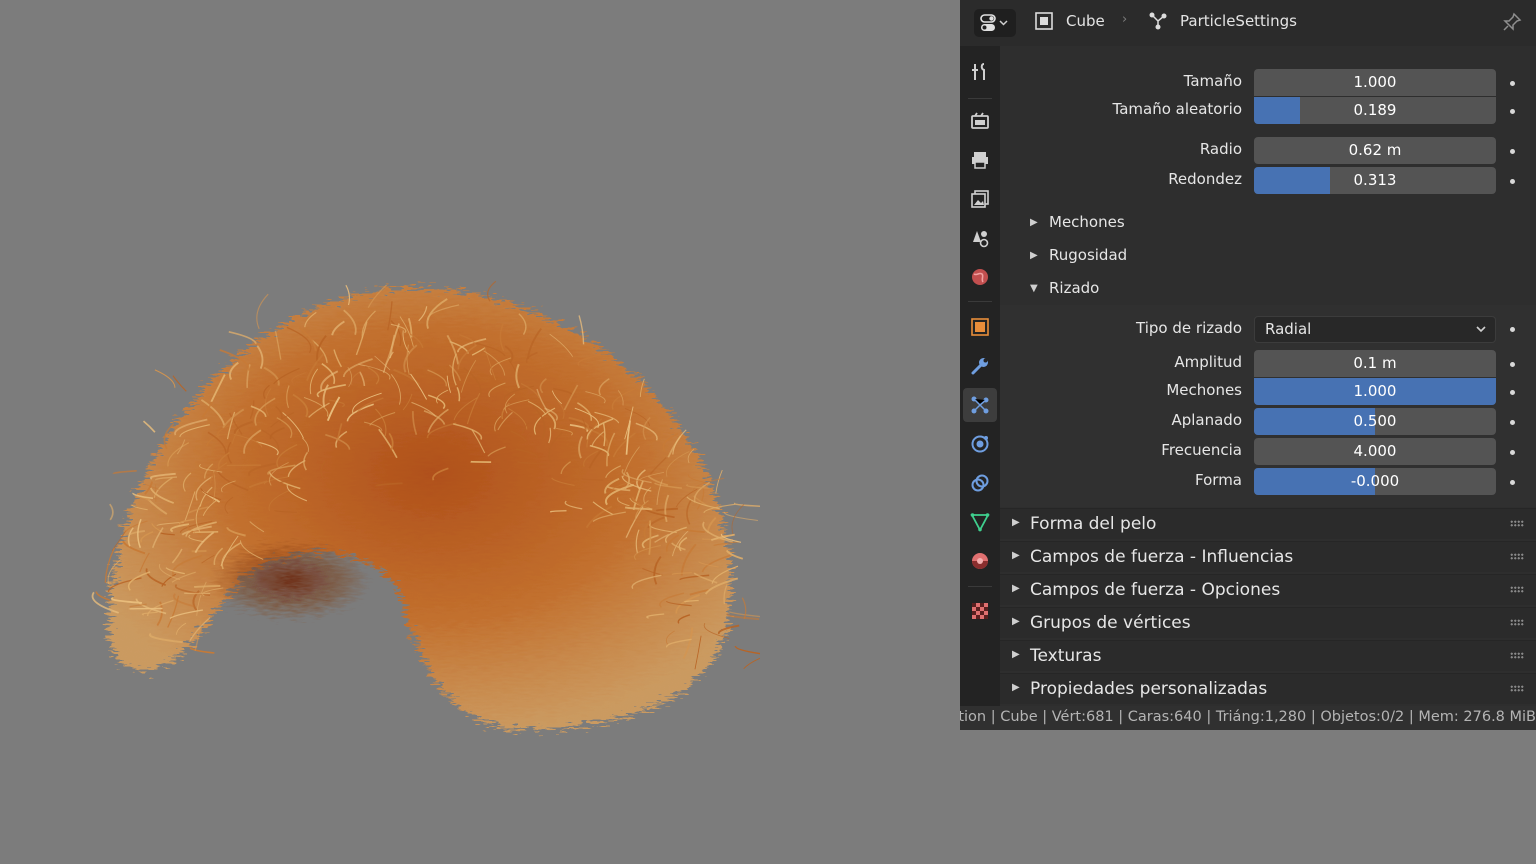  Describe the element at coordinates (1149, 689) in the screenshot. I see `panel-label: Propiedades personalizadas` at that location.